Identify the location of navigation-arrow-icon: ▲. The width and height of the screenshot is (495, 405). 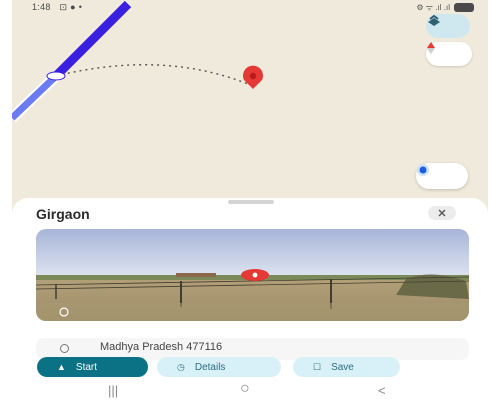
(61, 366).